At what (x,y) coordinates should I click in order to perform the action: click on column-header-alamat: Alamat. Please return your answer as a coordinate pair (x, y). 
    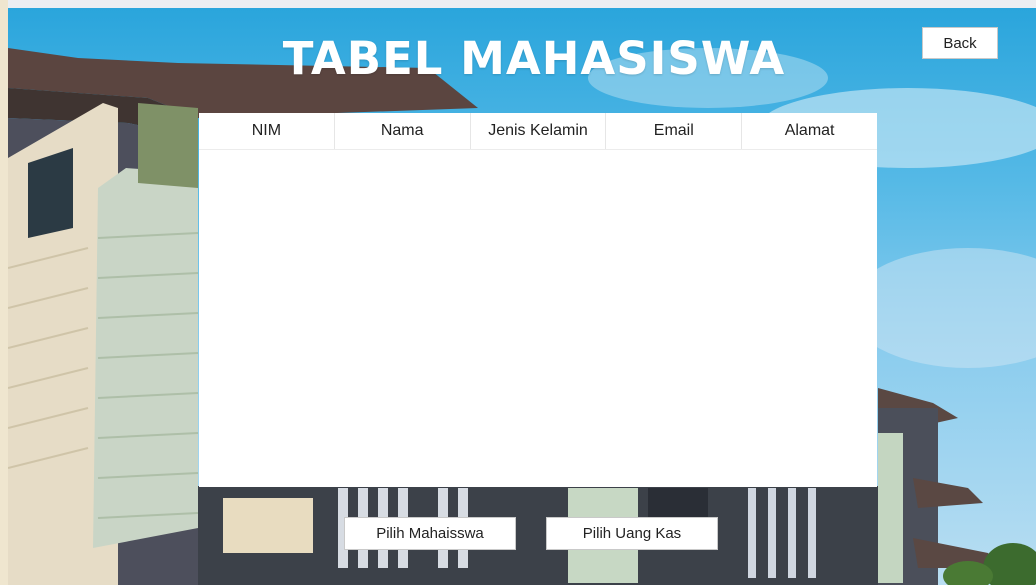
    Looking at the image, I should click on (809, 131).